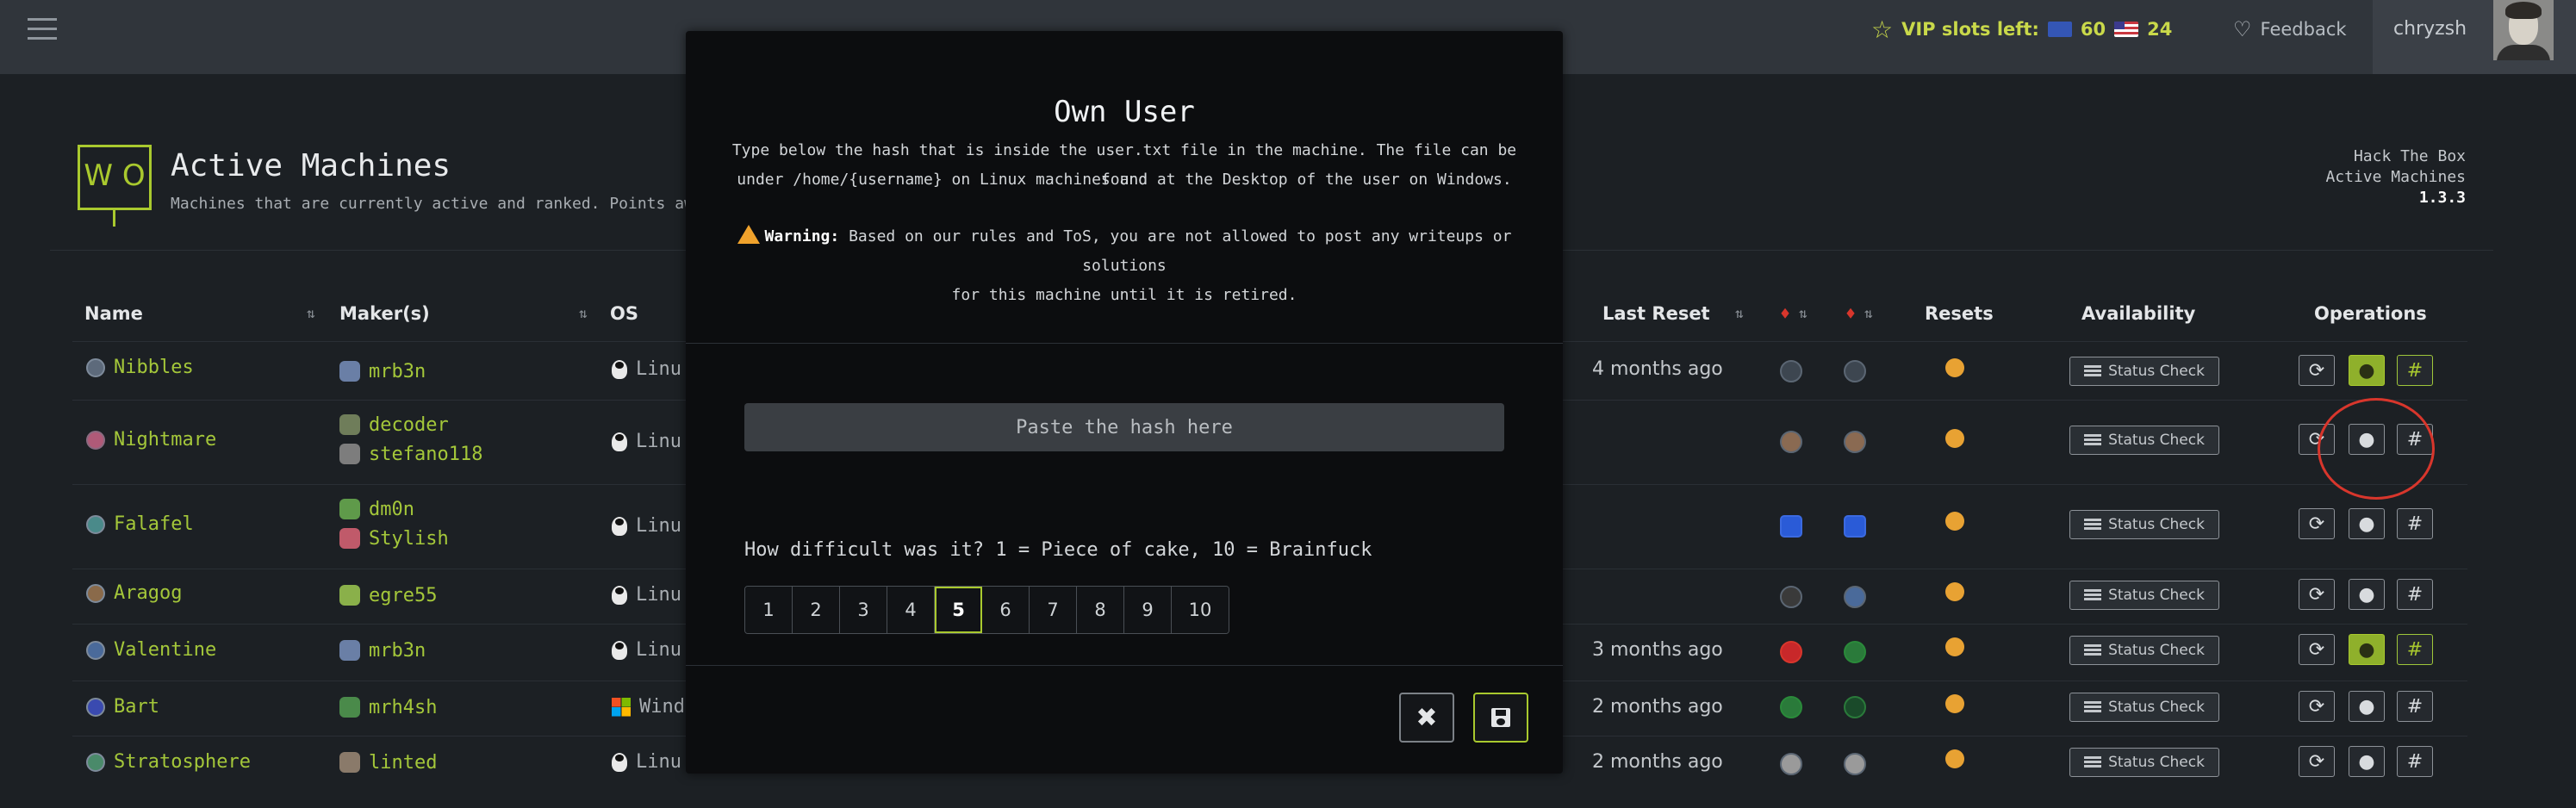  Describe the element at coordinates (1501, 718) in the screenshot. I see `save-button` at that location.